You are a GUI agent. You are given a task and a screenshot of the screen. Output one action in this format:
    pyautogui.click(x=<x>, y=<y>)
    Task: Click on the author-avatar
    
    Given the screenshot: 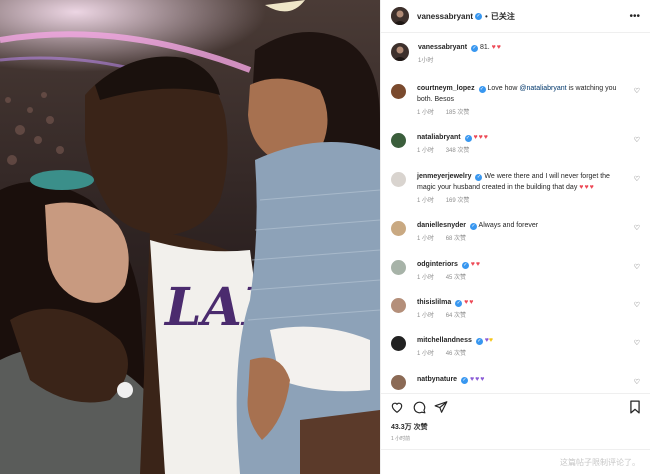 What is the action you would take?
    pyautogui.click(x=400, y=16)
    